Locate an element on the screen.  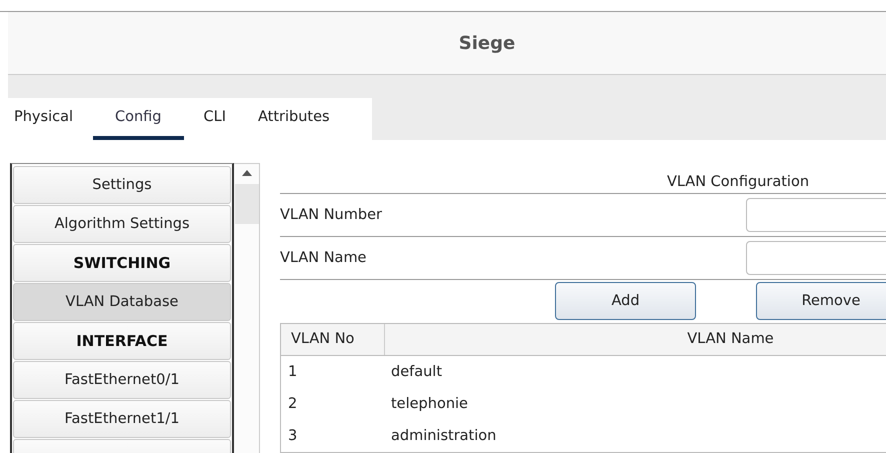
add-button: Add is located at coordinates (625, 301).